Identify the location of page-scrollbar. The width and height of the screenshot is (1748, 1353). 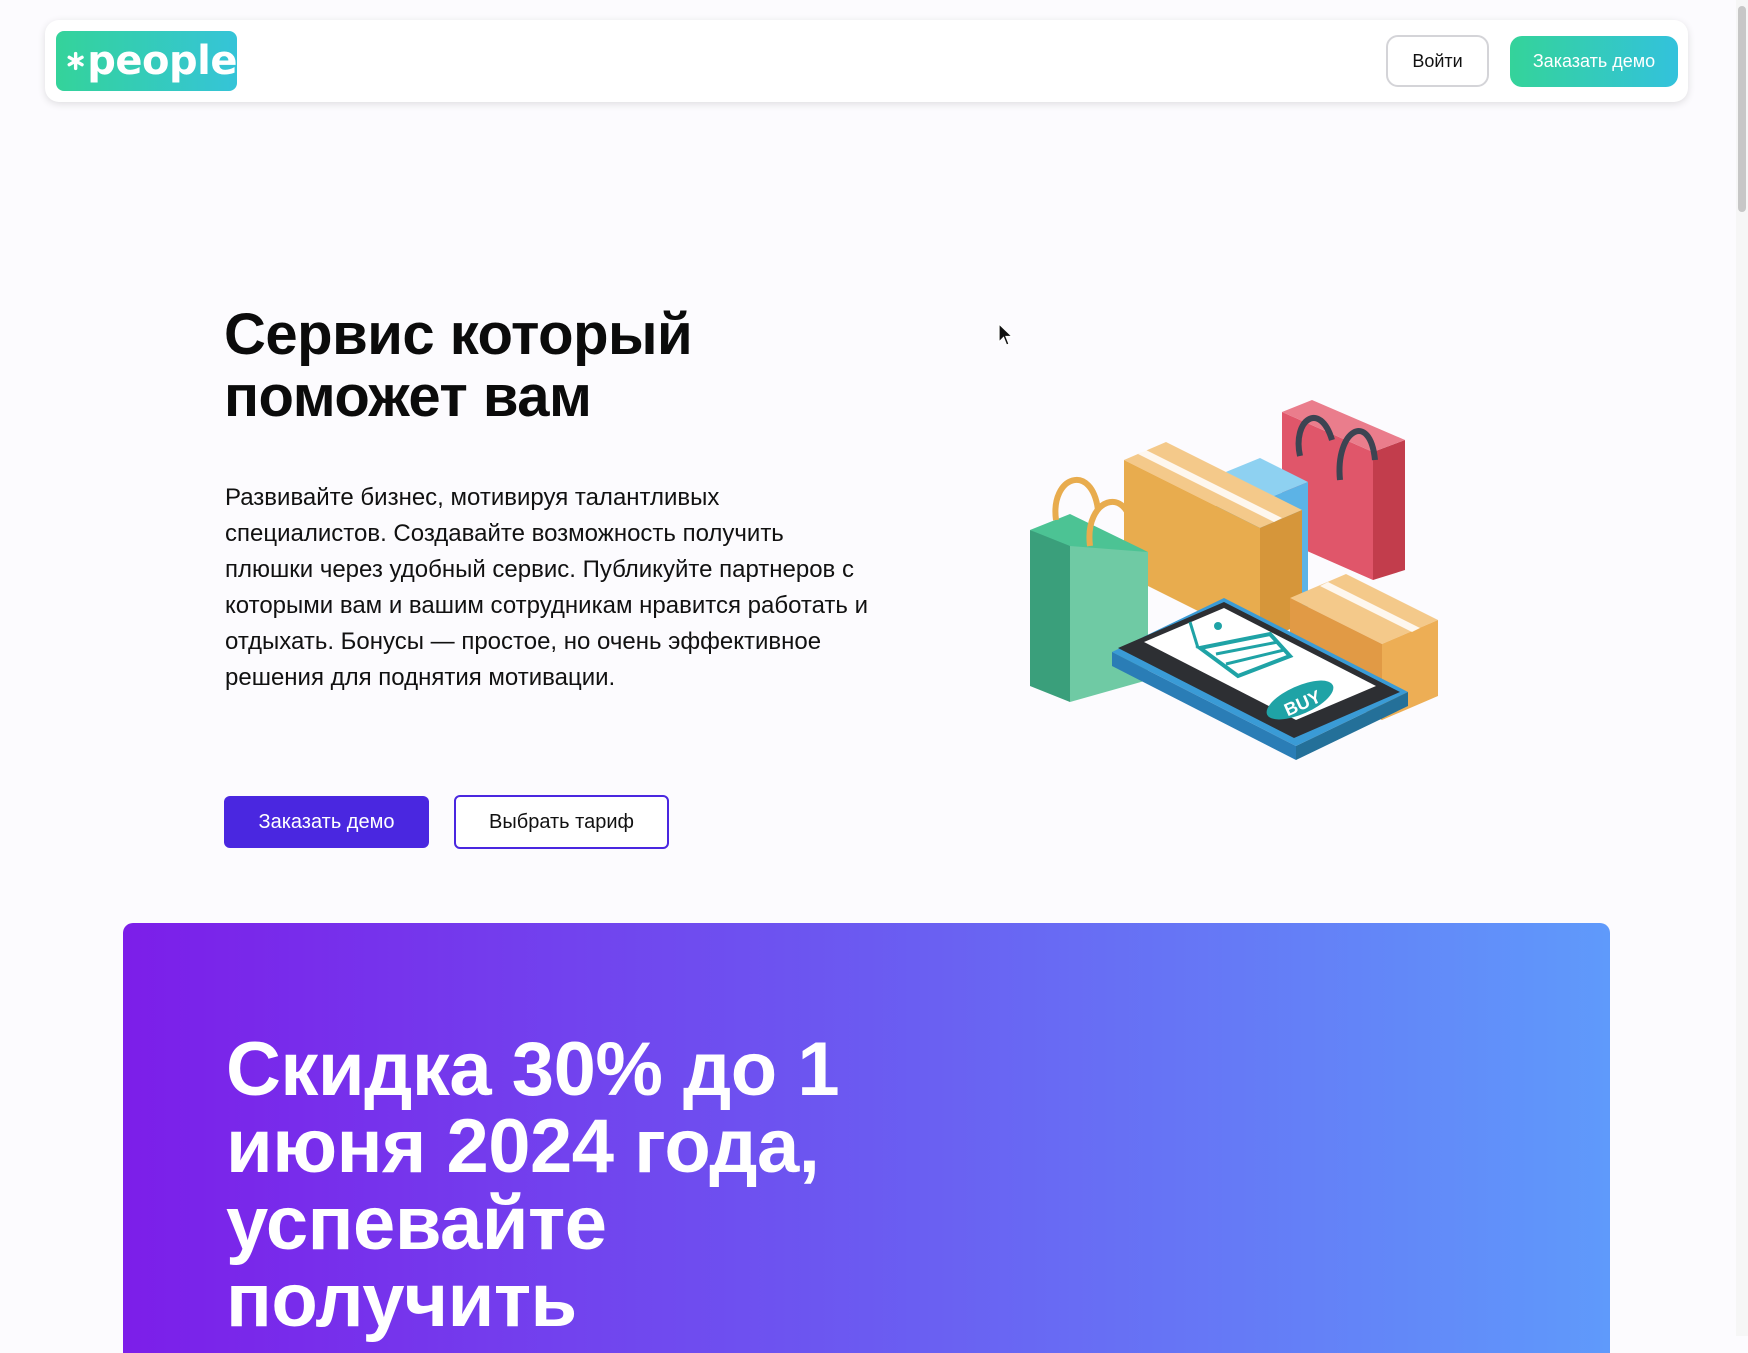
(1742, 668).